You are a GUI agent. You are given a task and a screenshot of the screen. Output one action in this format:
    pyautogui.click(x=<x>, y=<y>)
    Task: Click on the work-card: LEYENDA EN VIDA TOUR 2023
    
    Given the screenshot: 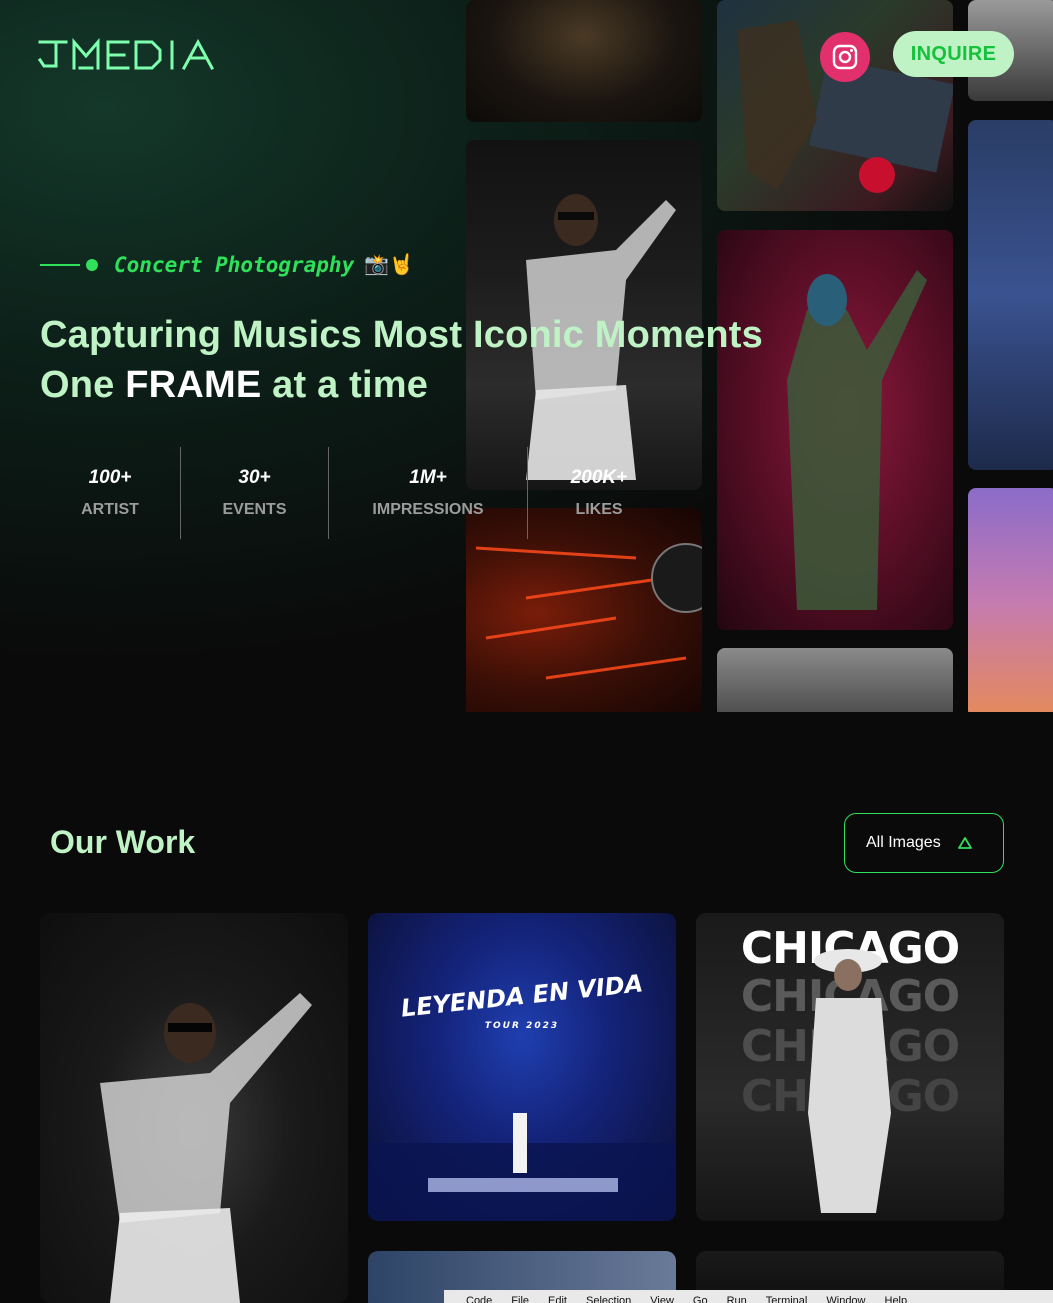 What is the action you would take?
    pyautogui.click(x=522, y=1067)
    